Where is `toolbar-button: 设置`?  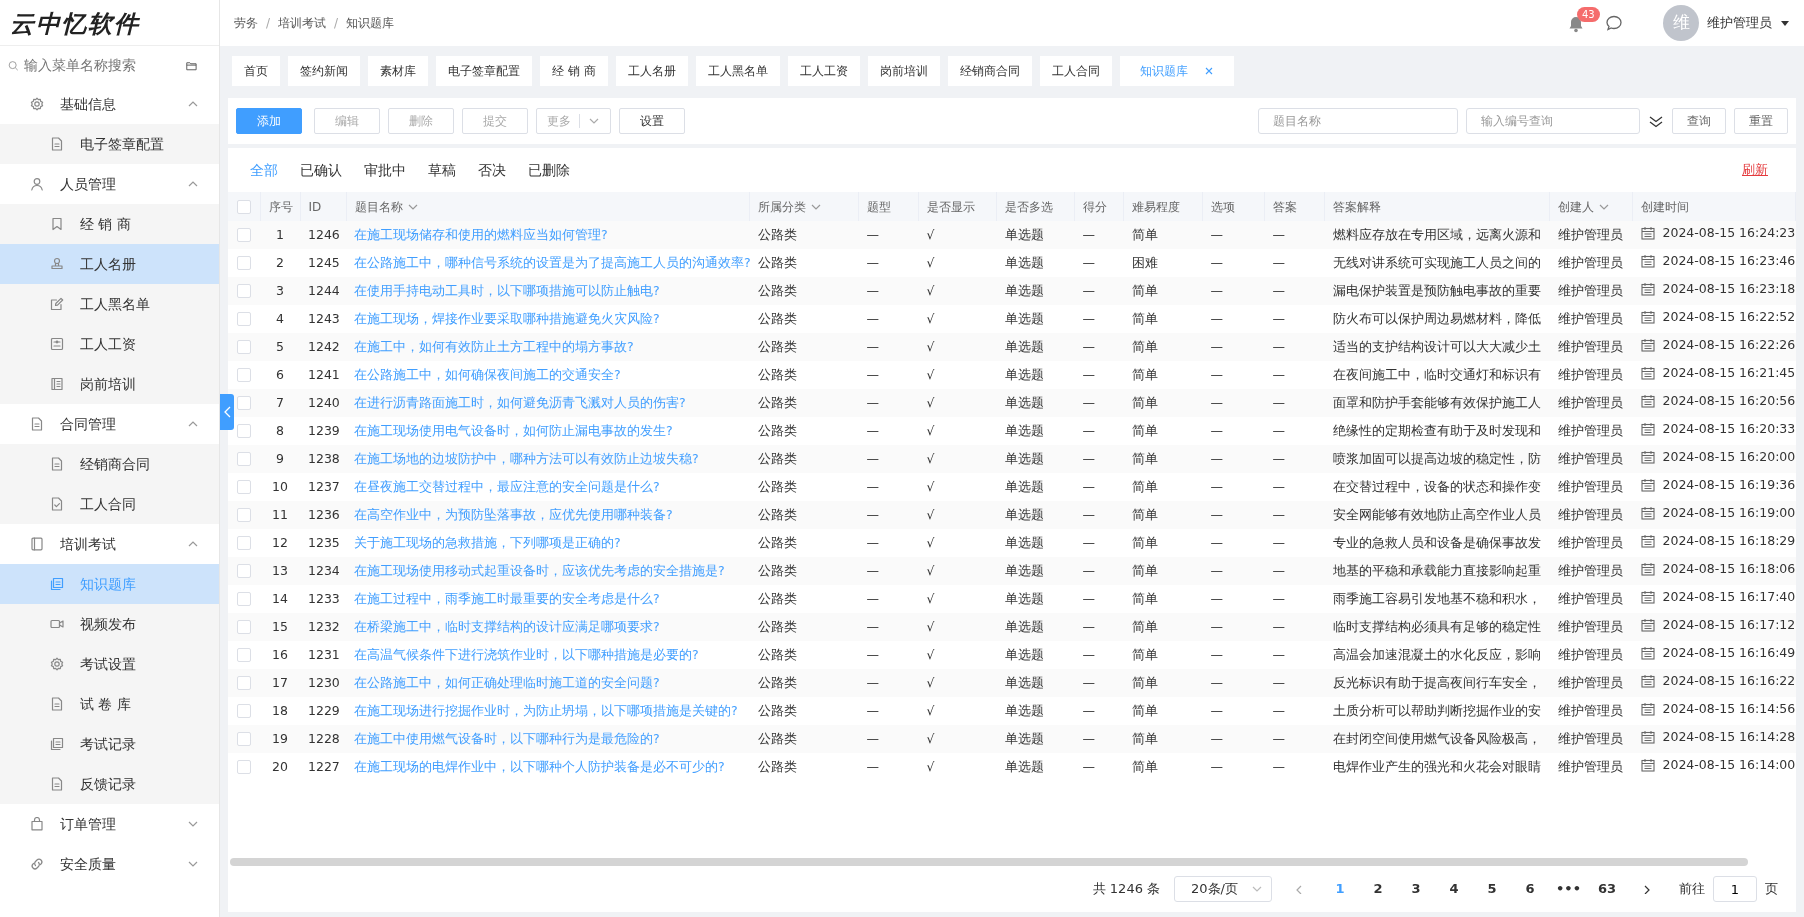
toolbar-button: 设置 is located at coordinates (652, 121).